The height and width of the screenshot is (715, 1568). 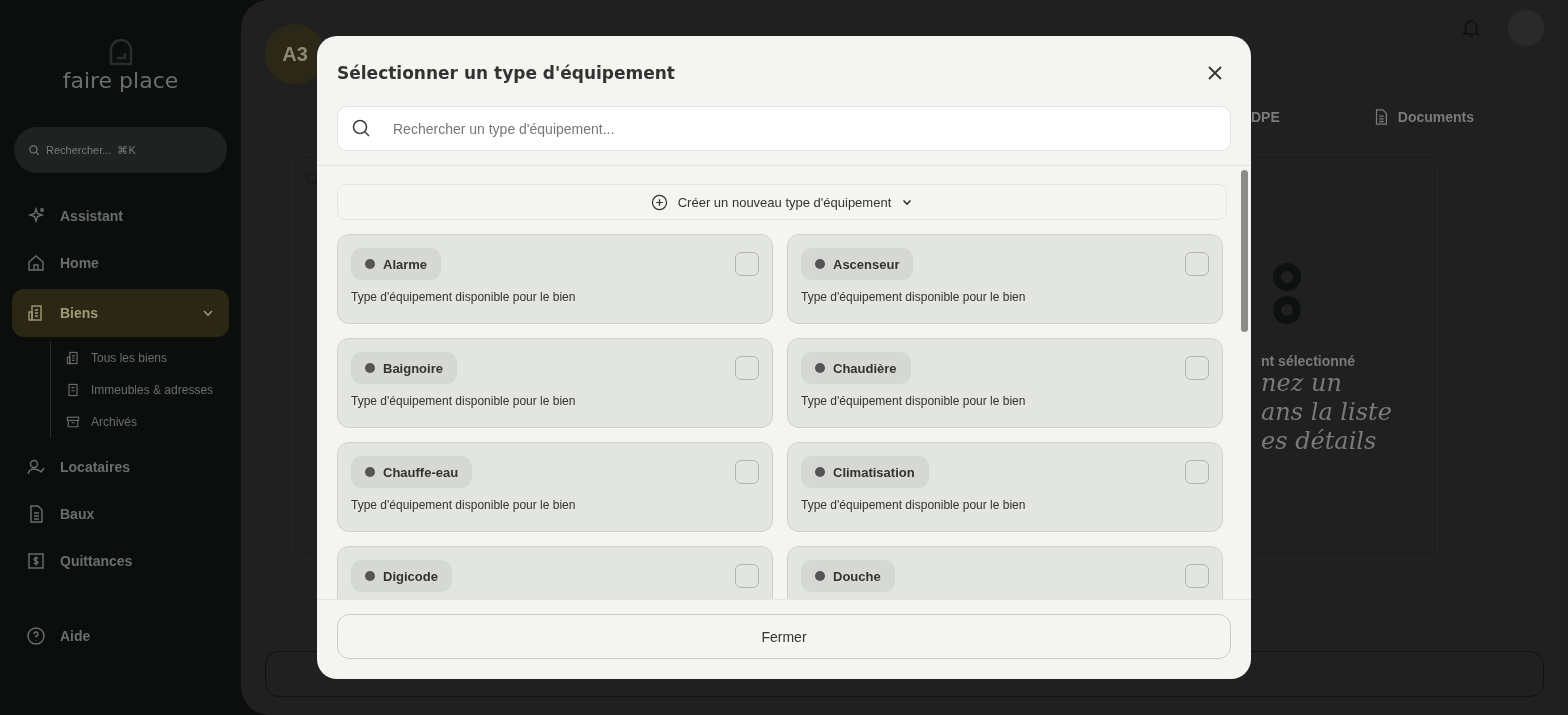 What do you see at coordinates (152, 390) in the screenshot?
I see `sidebar-subitem-label: Immeubles & adresses` at bounding box center [152, 390].